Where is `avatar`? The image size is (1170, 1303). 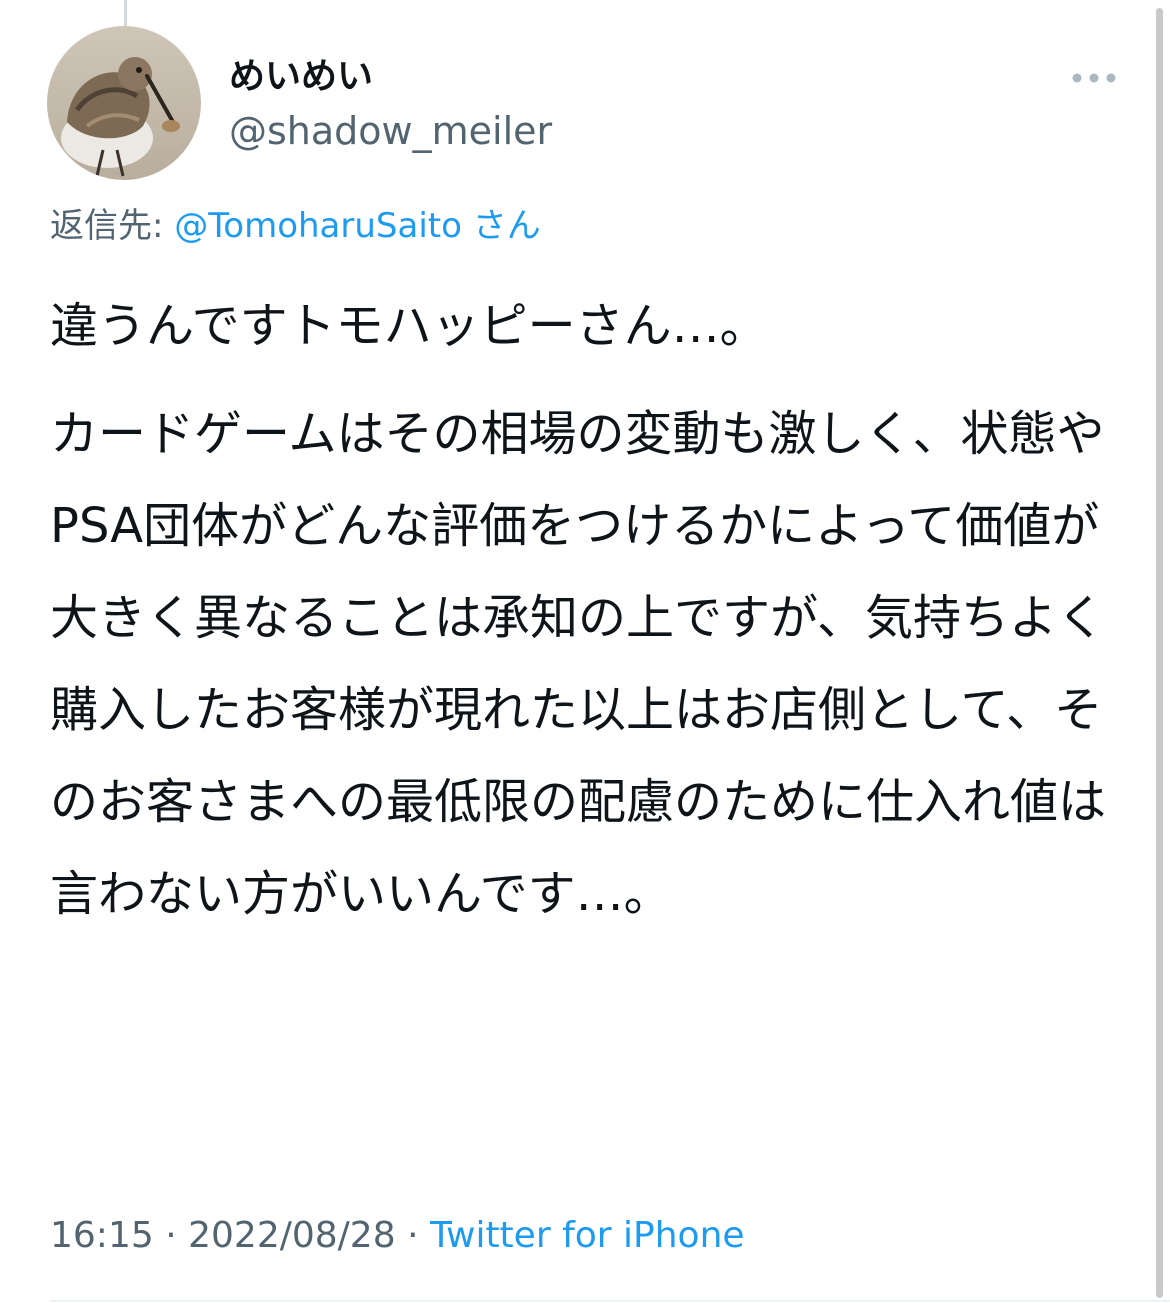
avatar is located at coordinates (124, 103).